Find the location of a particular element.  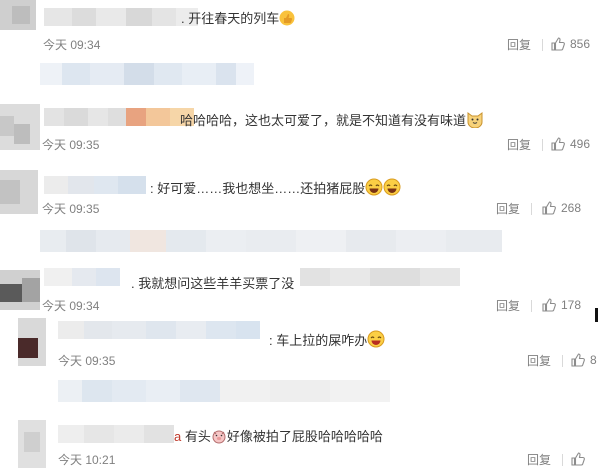

like-count: 8 is located at coordinates (593, 360).